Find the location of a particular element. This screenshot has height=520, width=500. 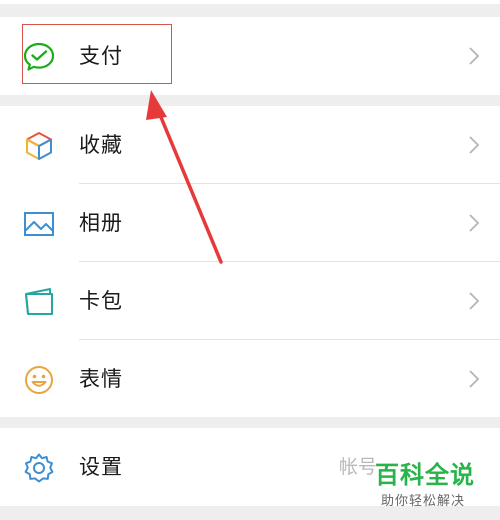

card-wallet-icon is located at coordinates (39, 301).